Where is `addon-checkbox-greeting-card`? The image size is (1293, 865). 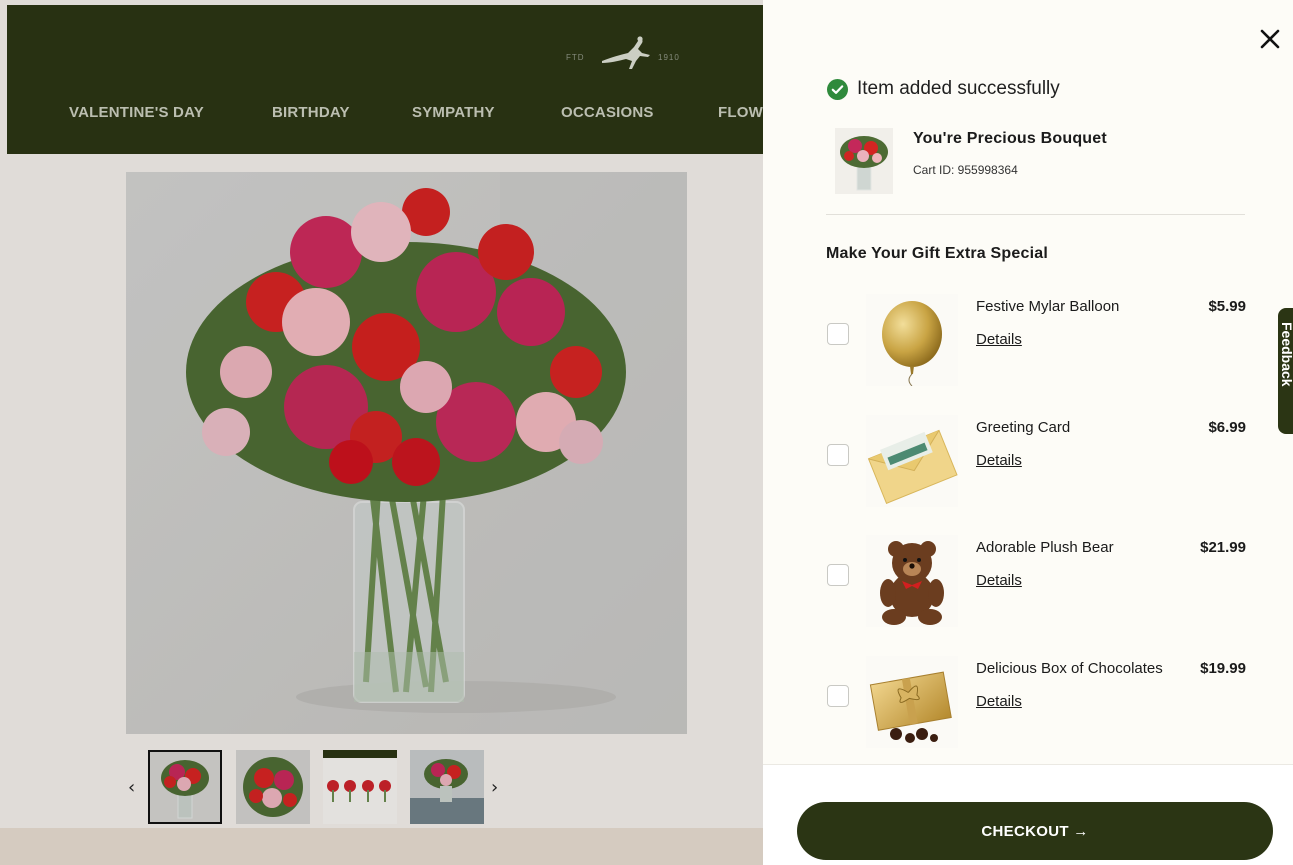
addon-checkbox-greeting-card is located at coordinates (838, 455).